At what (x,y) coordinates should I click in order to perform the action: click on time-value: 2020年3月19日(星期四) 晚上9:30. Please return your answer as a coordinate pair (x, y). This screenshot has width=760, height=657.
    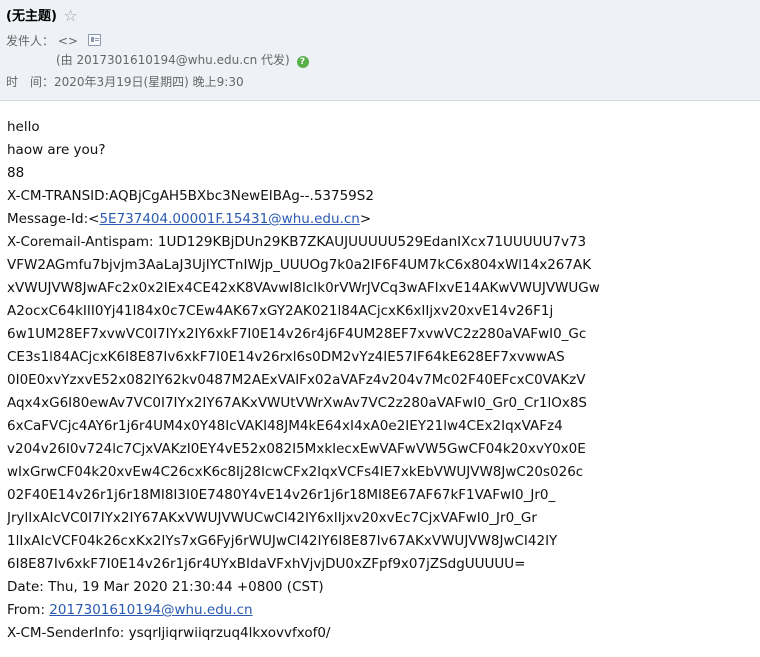
    Looking at the image, I should click on (149, 82).